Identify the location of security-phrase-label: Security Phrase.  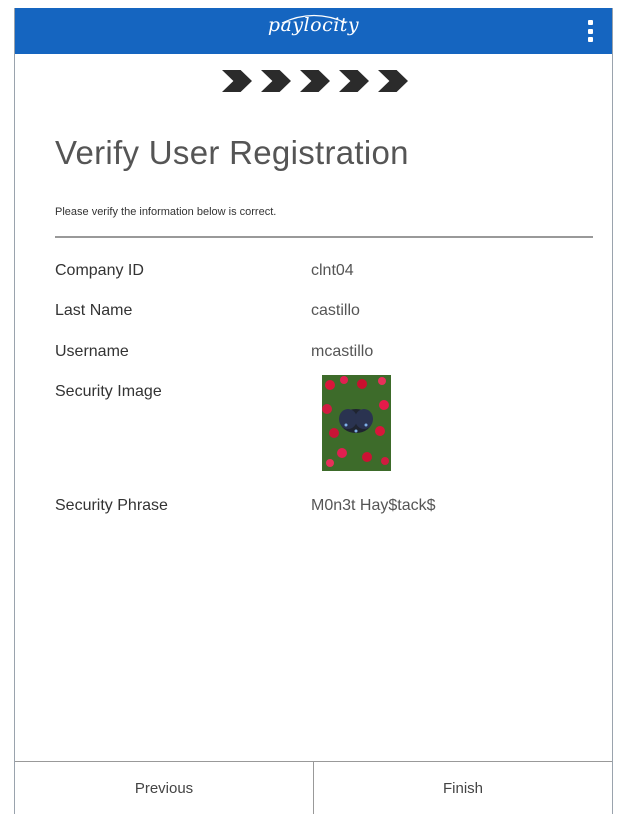
(111, 505).